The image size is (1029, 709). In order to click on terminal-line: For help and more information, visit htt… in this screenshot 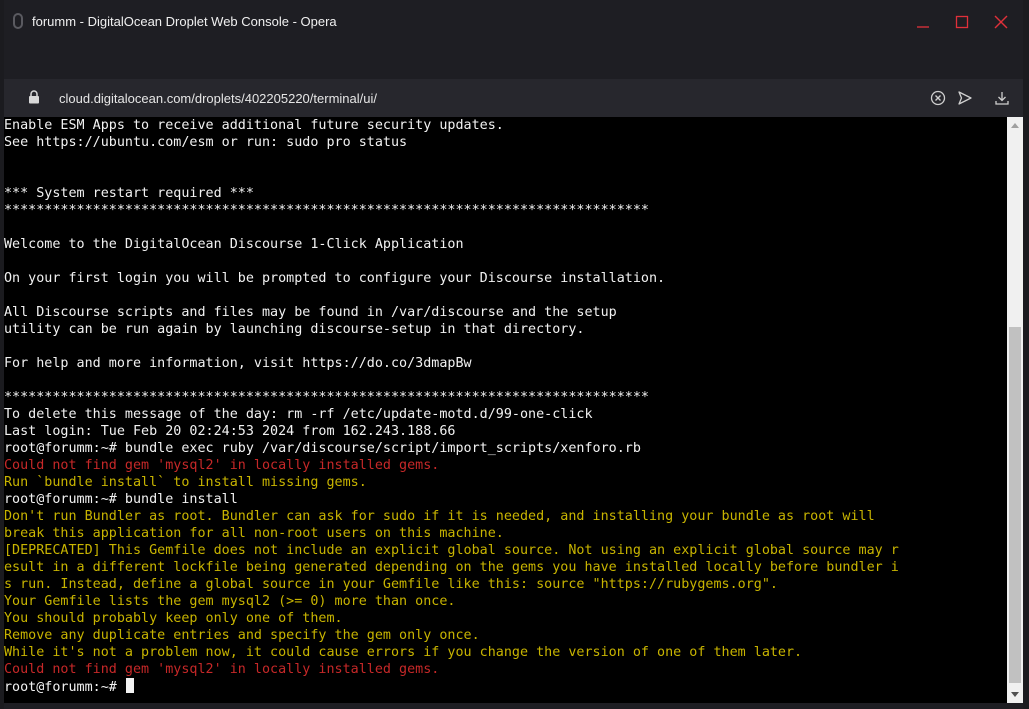, I will do `click(505, 363)`.